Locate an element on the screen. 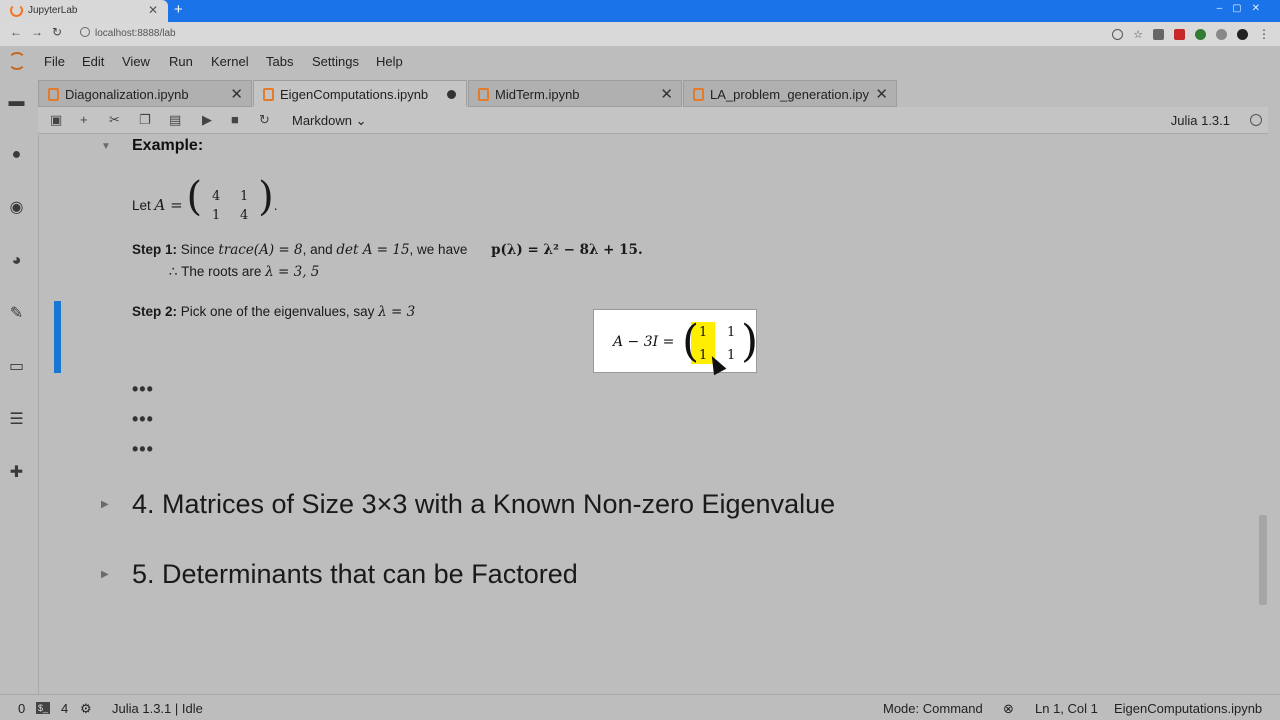  status-zero: 0 is located at coordinates (21, 708).